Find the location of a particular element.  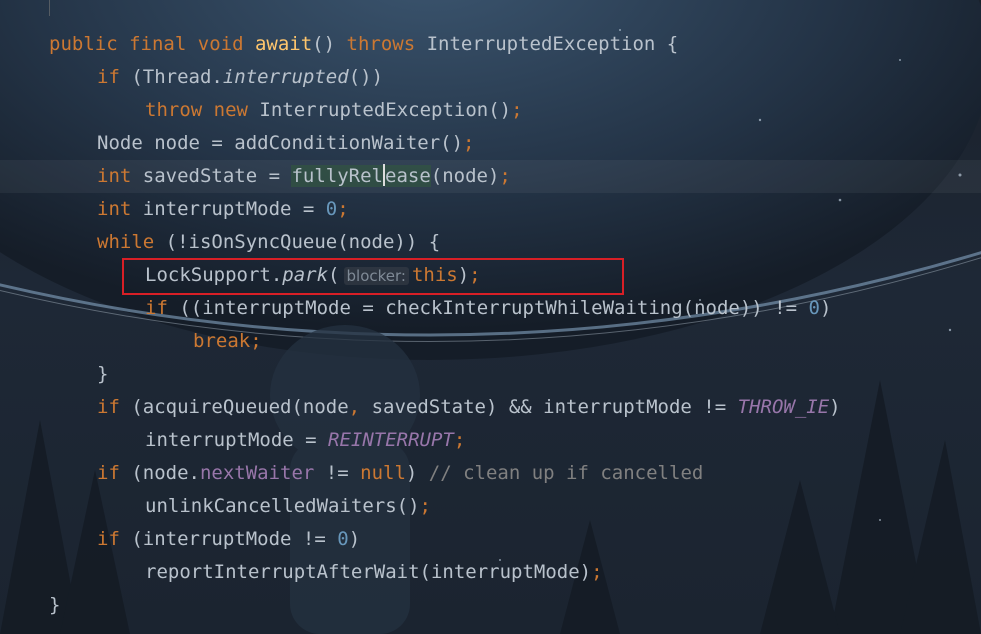

code-token: ()) is located at coordinates (366, 77).